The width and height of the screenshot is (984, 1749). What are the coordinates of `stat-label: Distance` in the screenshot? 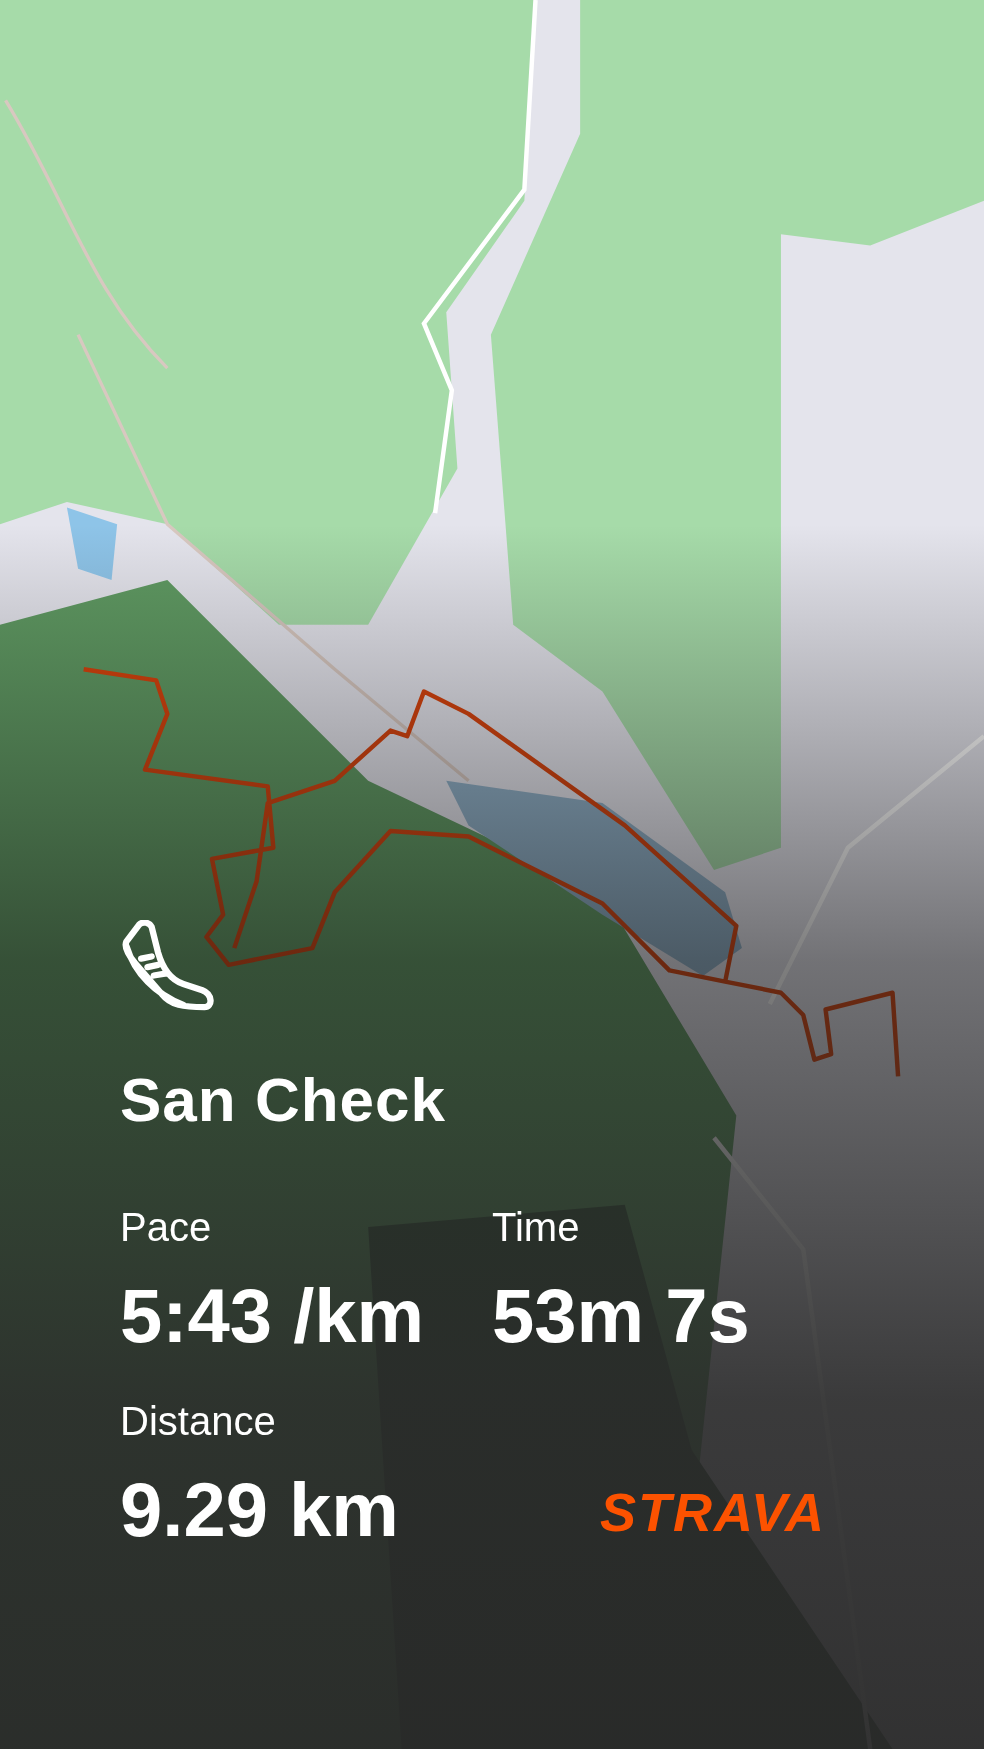 It's located at (198, 1421).